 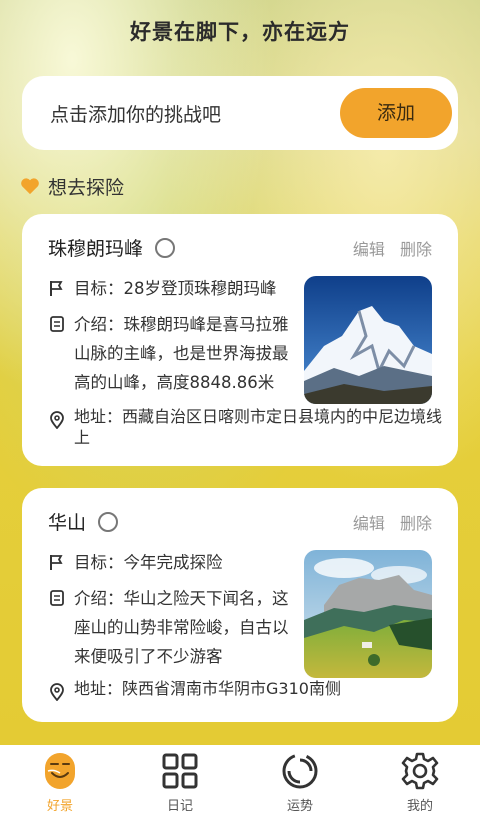 I want to click on scenery-icon, so click(x=60, y=771).